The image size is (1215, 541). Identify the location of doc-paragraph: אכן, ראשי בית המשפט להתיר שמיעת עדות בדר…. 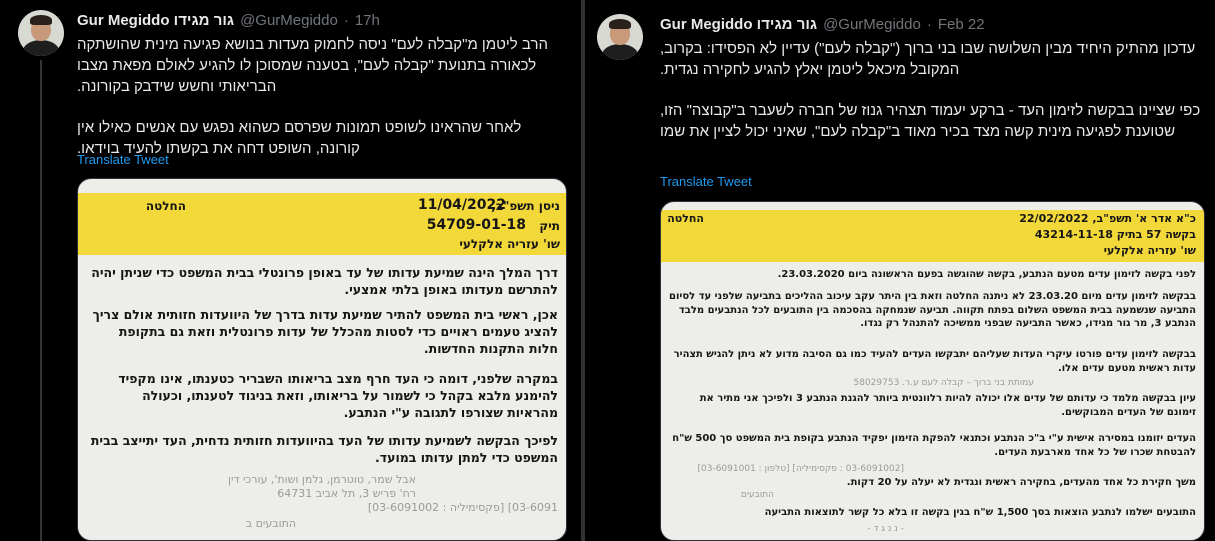
(325, 331).